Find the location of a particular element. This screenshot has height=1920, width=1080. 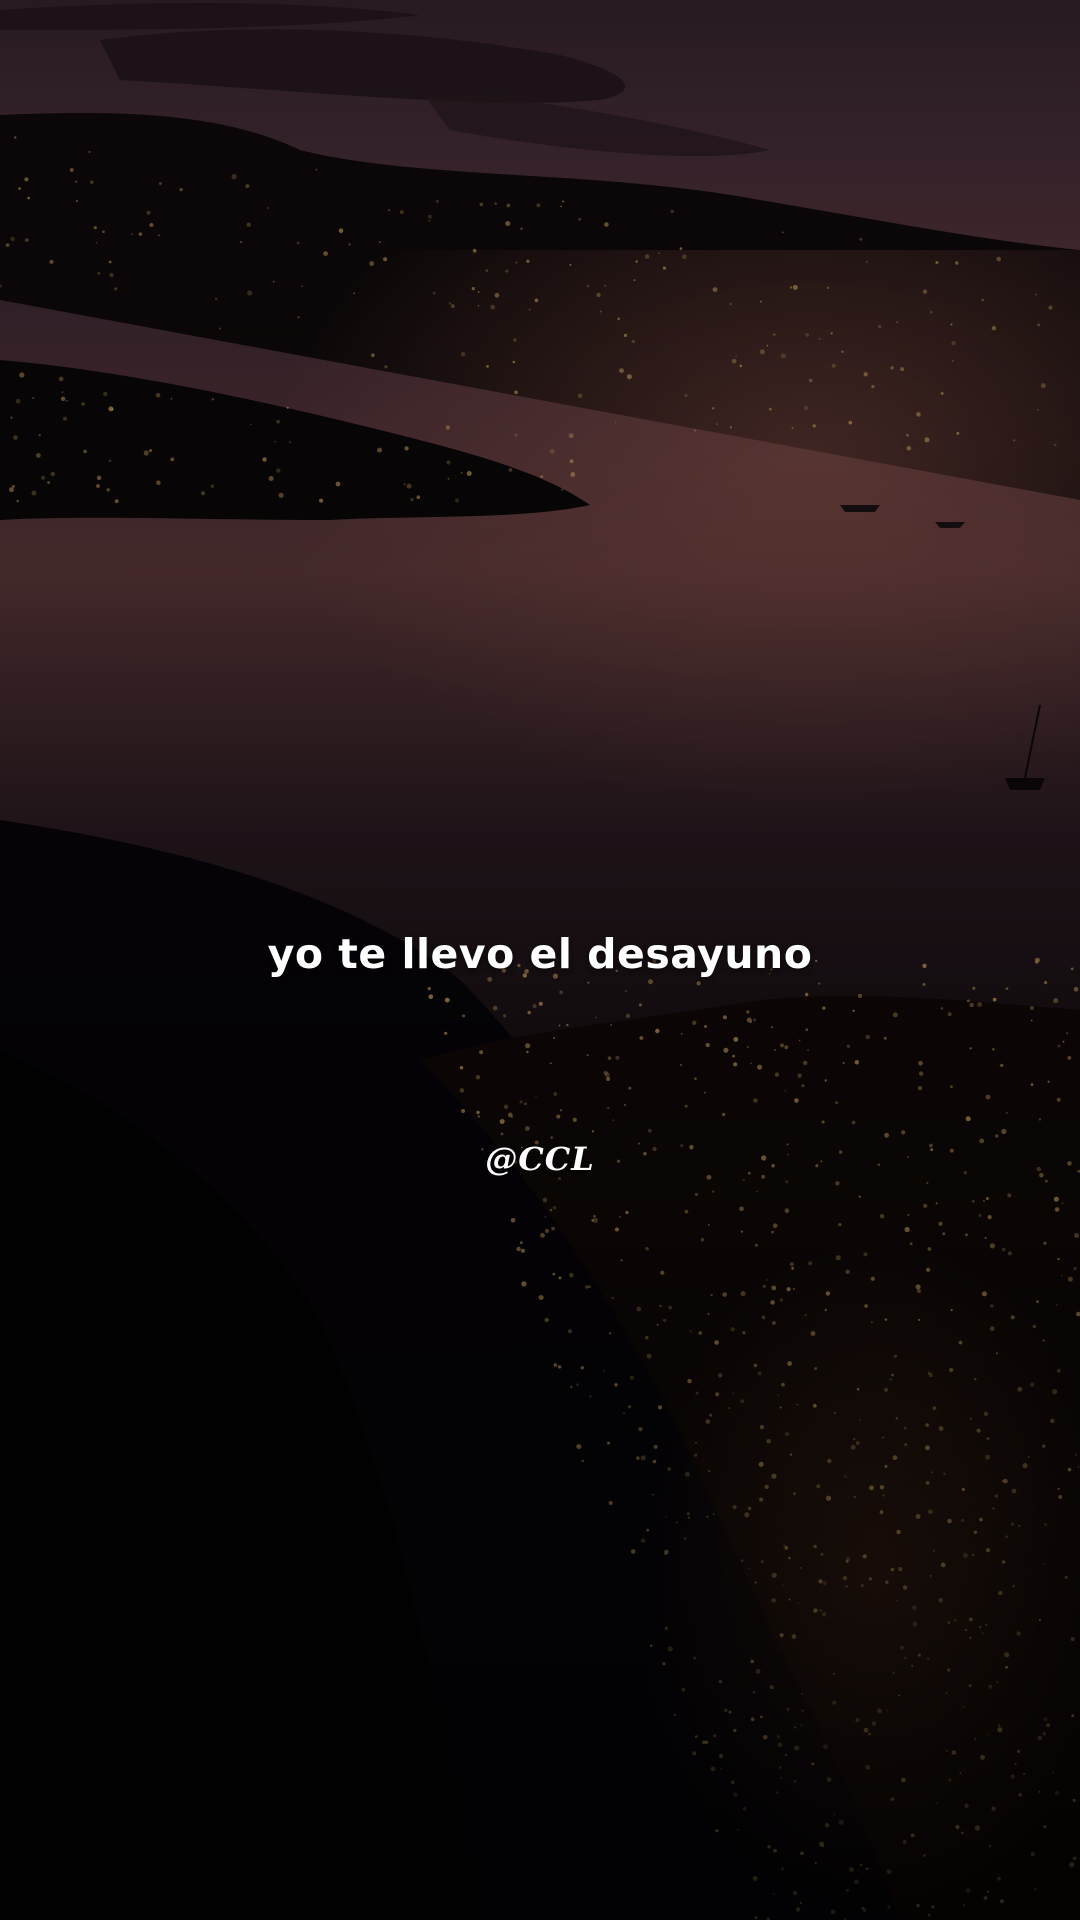

watermark-handle: @CCL is located at coordinates (540, 1159).